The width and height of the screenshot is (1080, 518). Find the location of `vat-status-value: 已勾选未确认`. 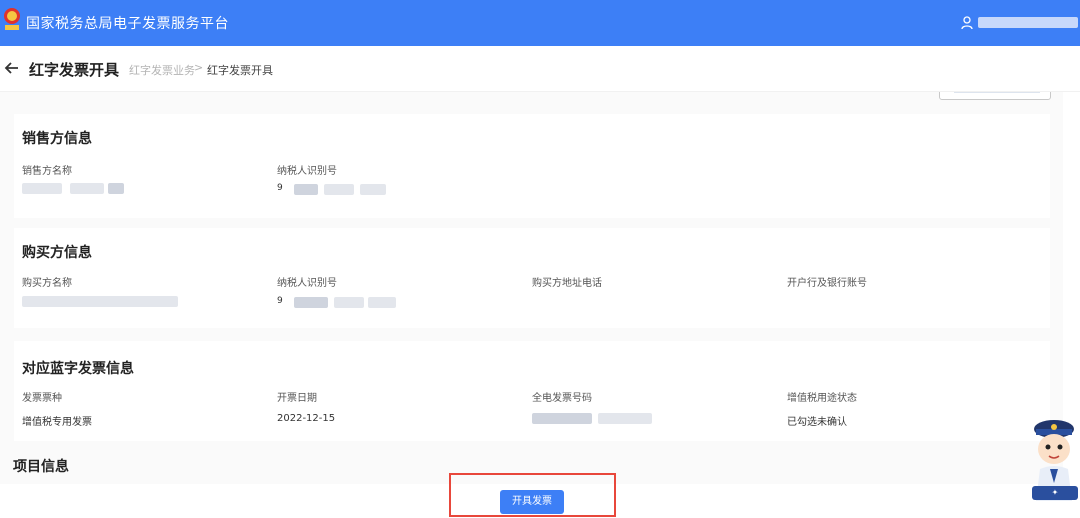

vat-status-value: 已勾选未确认 is located at coordinates (817, 422).